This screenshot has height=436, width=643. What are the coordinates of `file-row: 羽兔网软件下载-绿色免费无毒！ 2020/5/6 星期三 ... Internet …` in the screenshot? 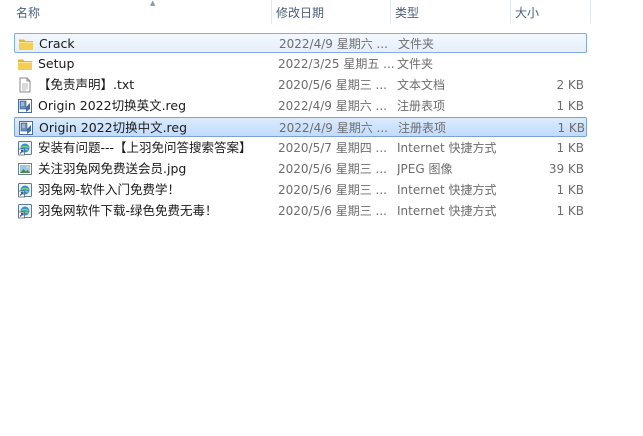 It's located at (300, 211).